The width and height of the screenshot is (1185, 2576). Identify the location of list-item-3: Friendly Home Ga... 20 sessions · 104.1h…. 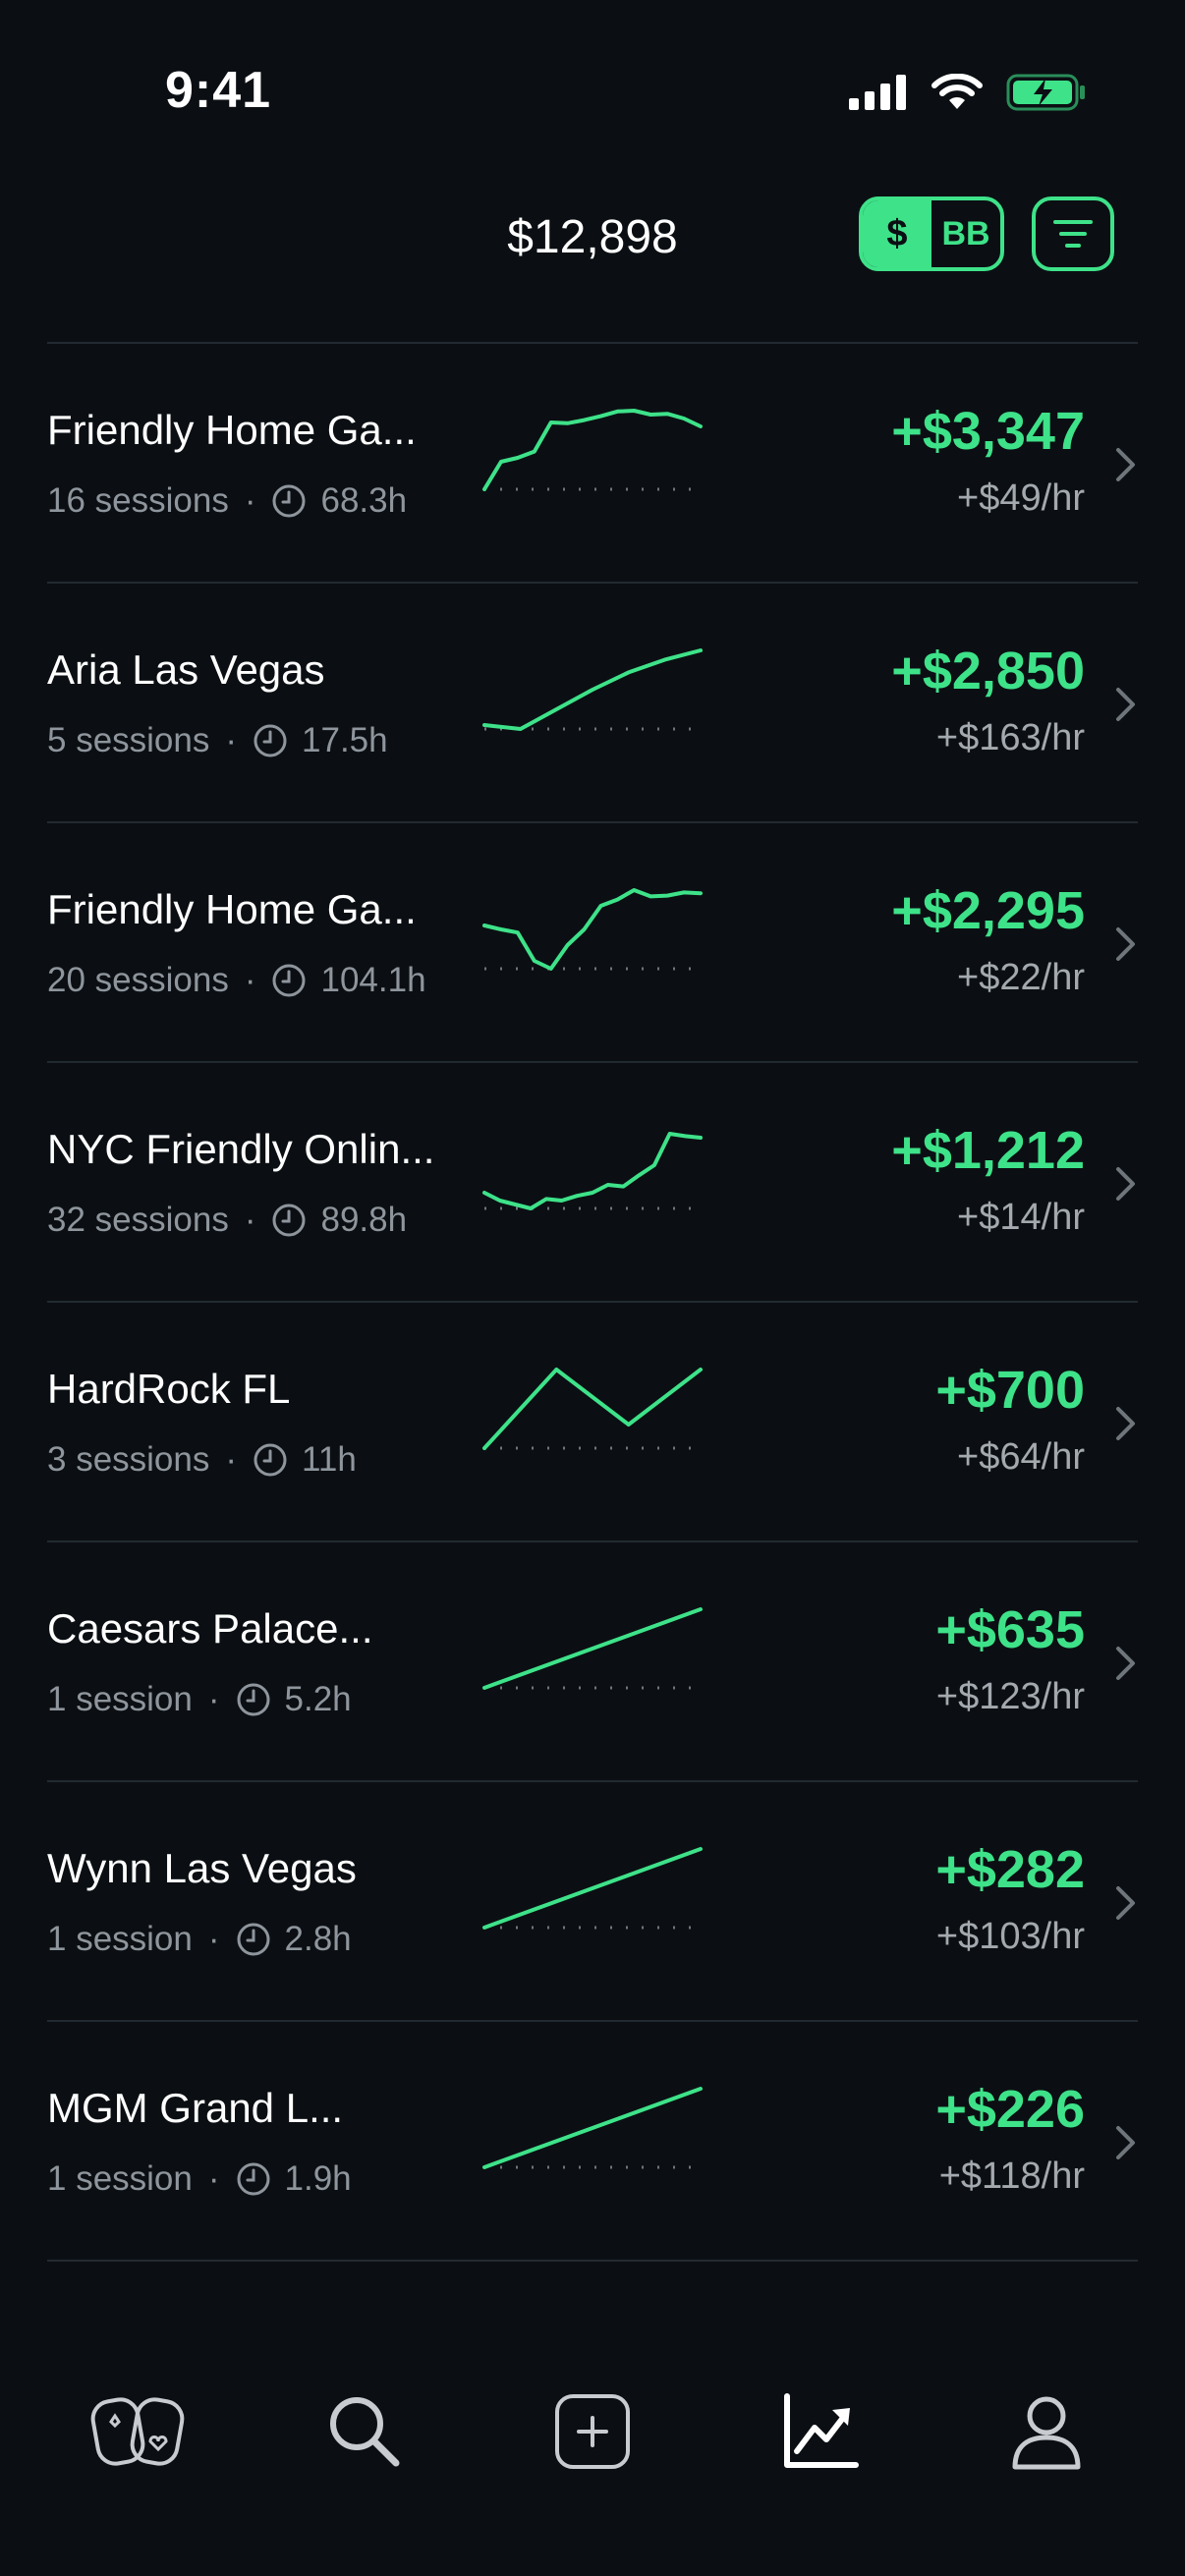
(592, 943).